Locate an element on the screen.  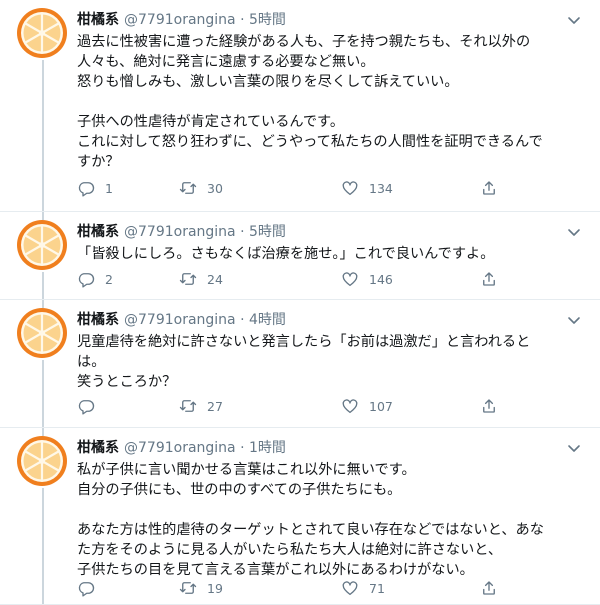
retweet-button: 24 is located at coordinates (201, 279).